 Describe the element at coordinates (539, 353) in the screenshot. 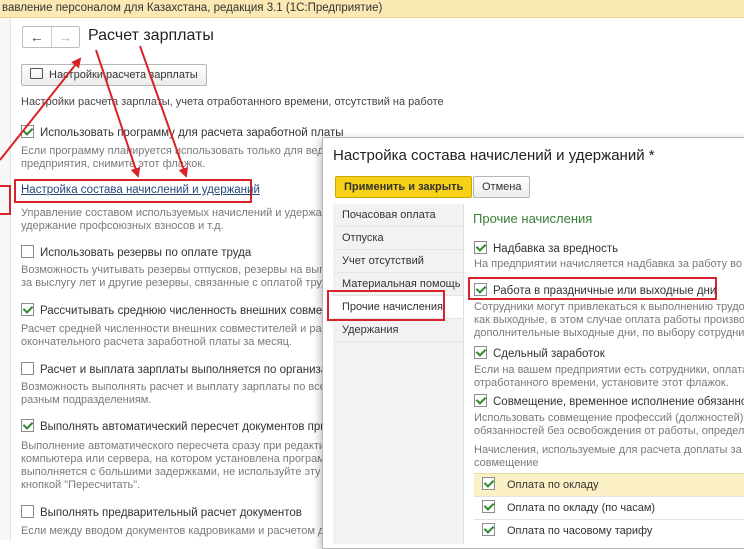

I see `item-piecework: Сдельный заработок` at that location.